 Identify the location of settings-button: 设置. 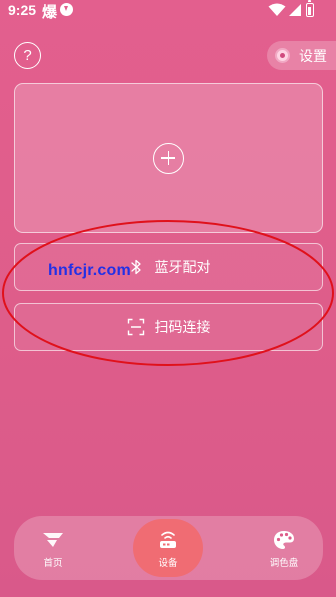
(301, 55).